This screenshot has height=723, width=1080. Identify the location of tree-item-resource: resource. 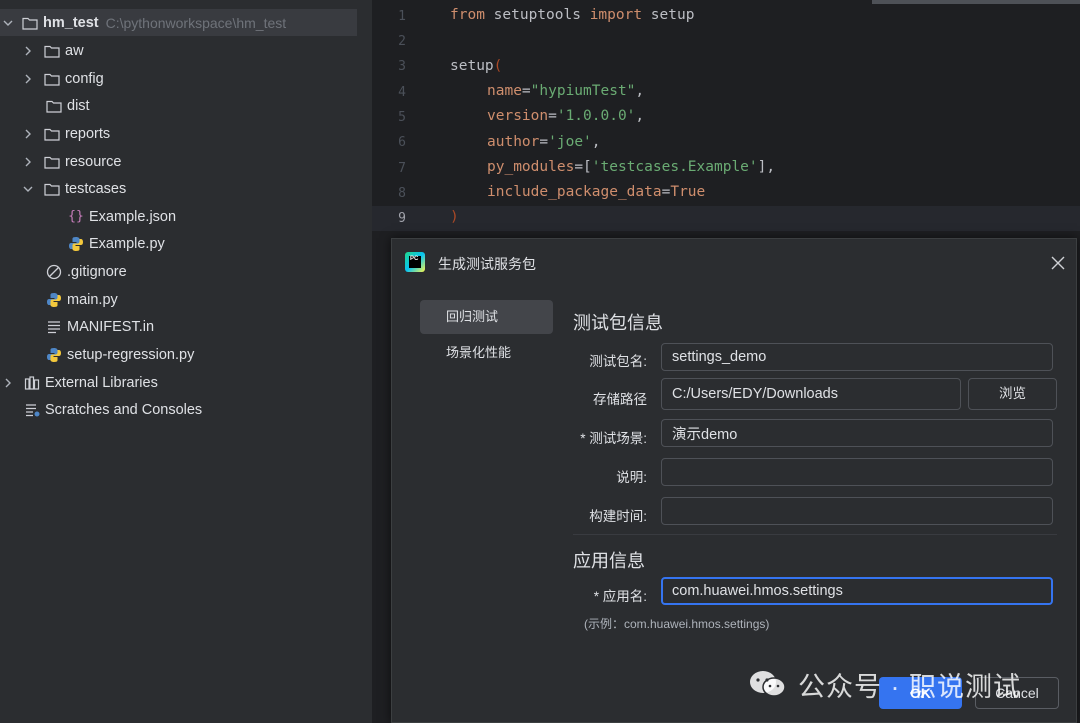
(186, 161).